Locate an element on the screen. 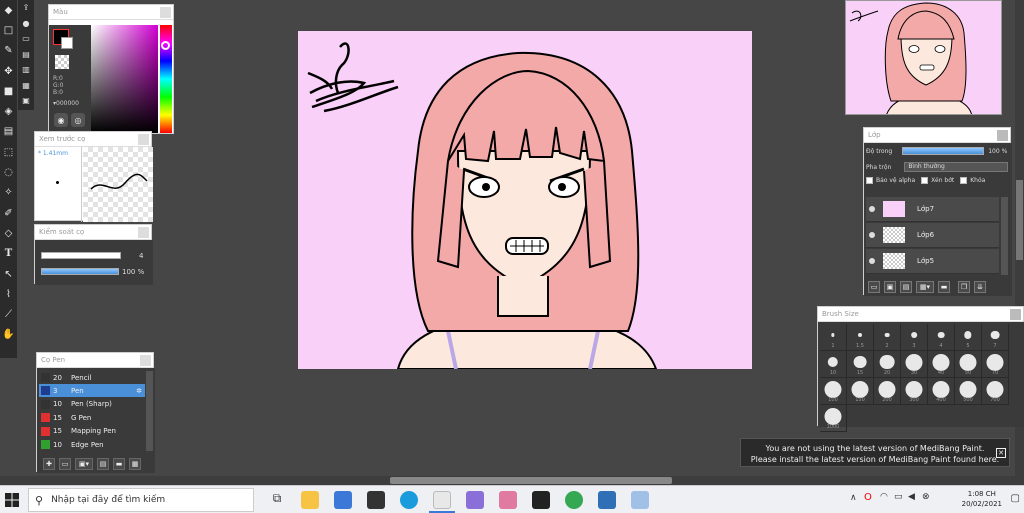  move-icon: ✥ is located at coordinates (8, 71).